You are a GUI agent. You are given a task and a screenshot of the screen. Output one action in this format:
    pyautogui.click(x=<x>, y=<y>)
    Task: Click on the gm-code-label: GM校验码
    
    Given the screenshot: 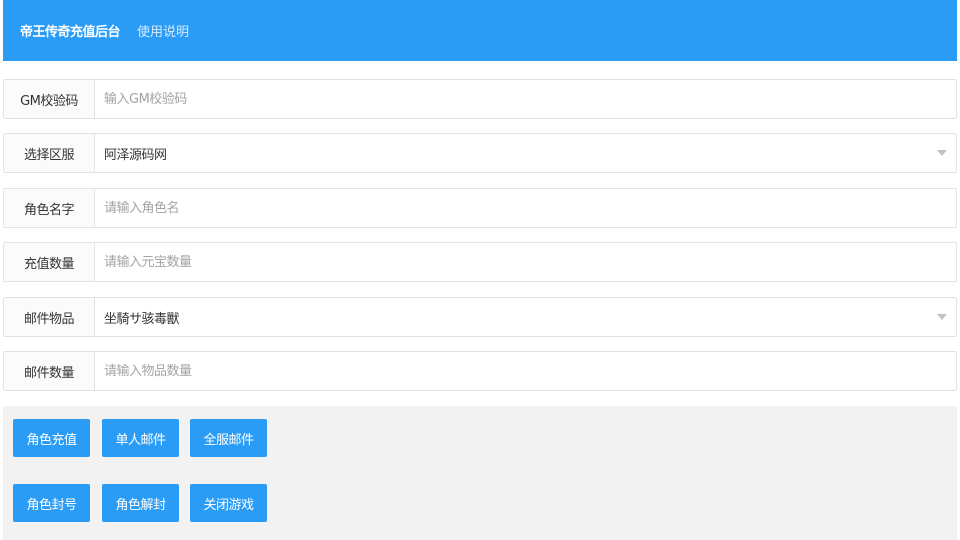 What is the action you would take?
    pyautogui.click(x=49, y=99)
    